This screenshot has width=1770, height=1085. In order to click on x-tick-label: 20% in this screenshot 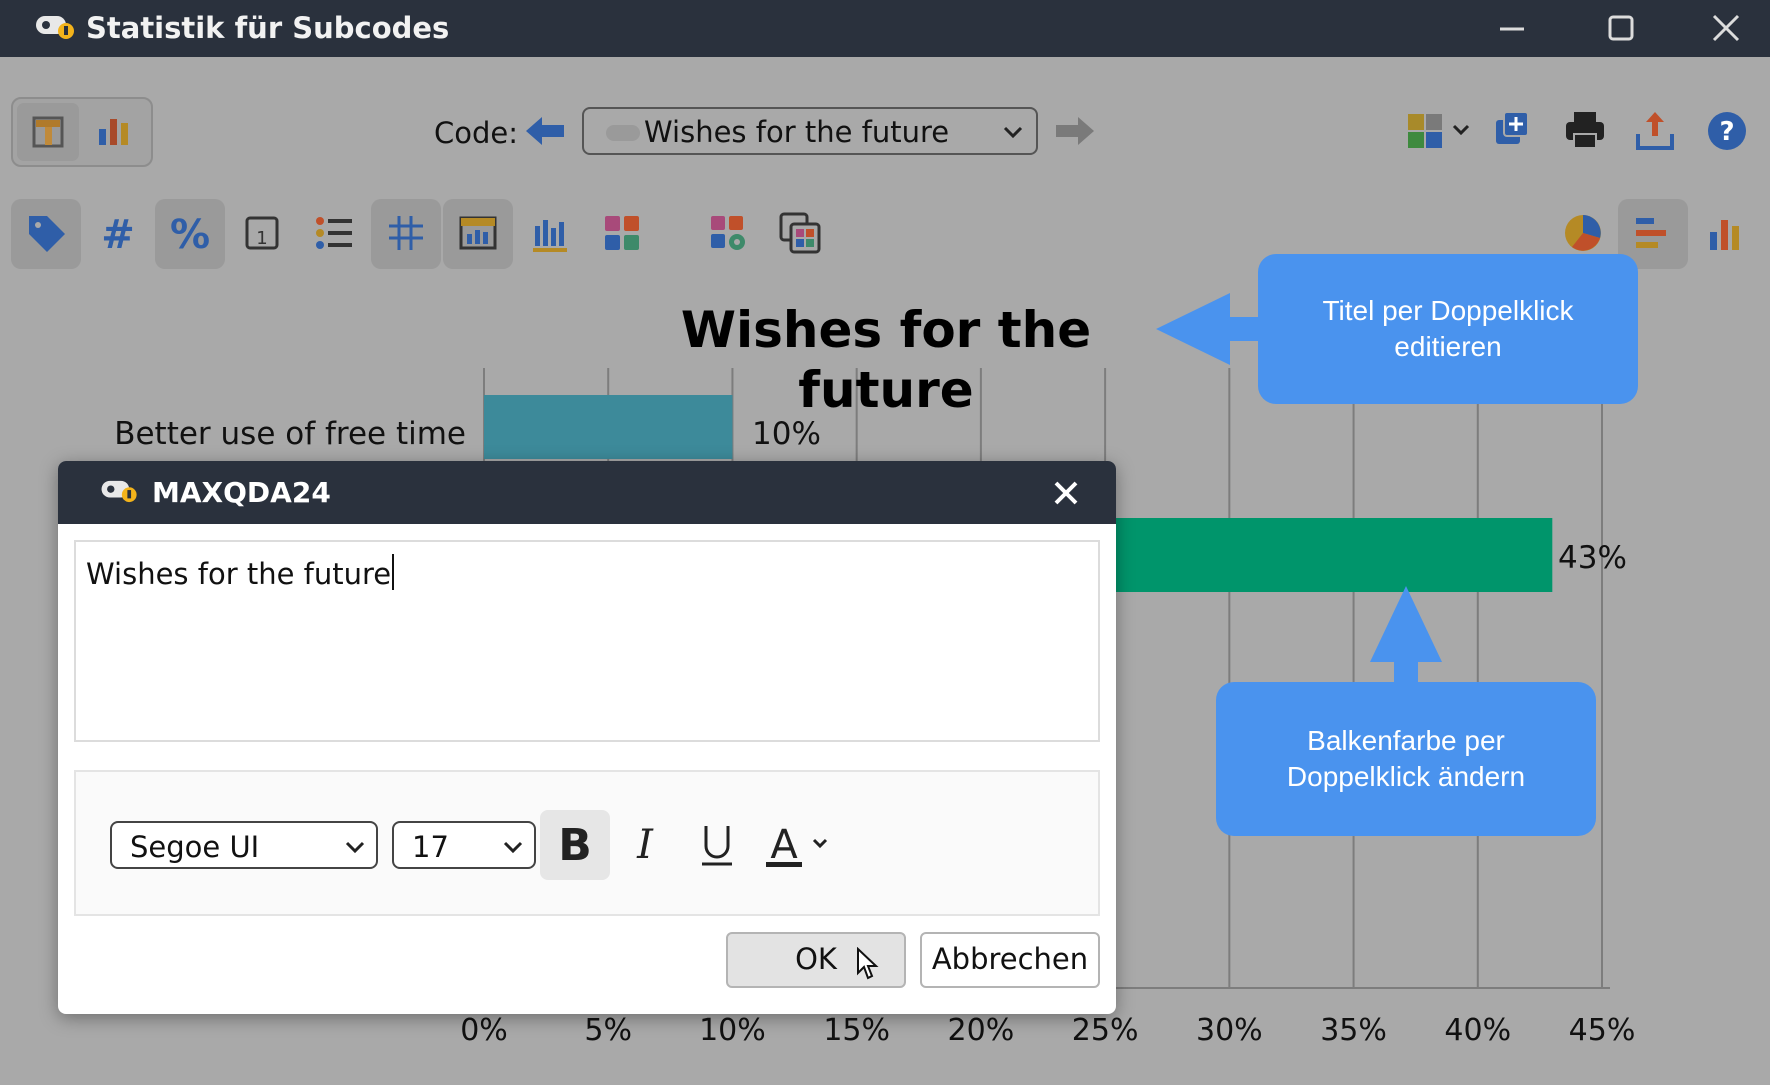, I will do `click(981, 1030)`.